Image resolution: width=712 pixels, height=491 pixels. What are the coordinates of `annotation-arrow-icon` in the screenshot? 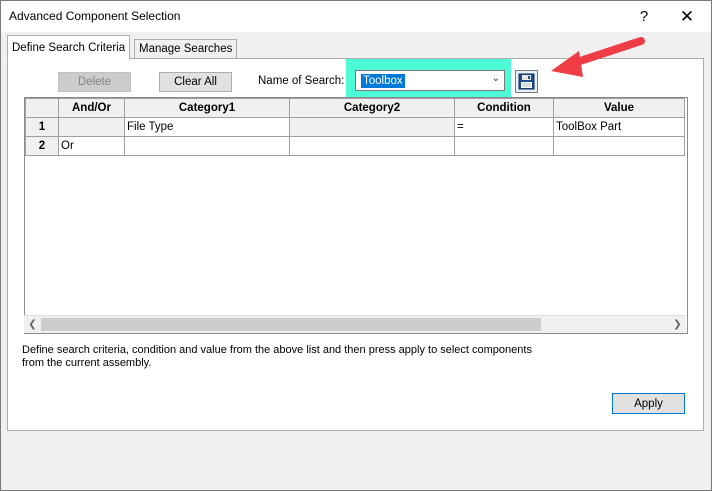 It's located at (598, 57).